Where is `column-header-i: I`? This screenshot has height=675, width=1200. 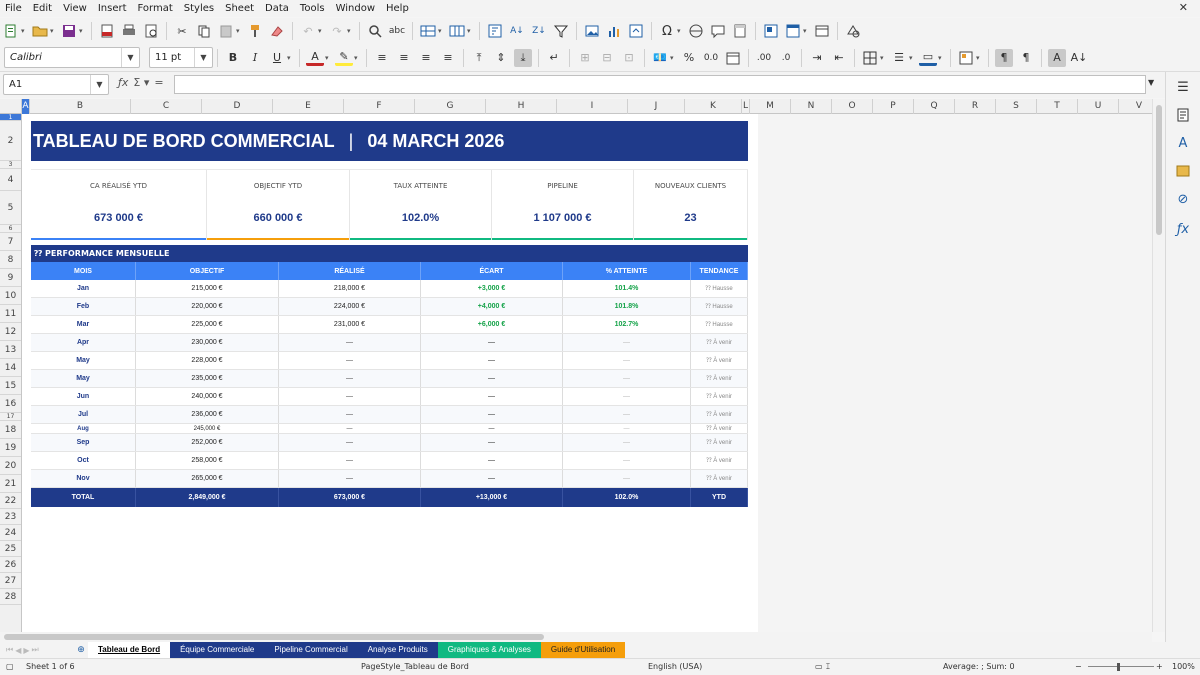 column-header-i: I is located at coordinates (592, 106).